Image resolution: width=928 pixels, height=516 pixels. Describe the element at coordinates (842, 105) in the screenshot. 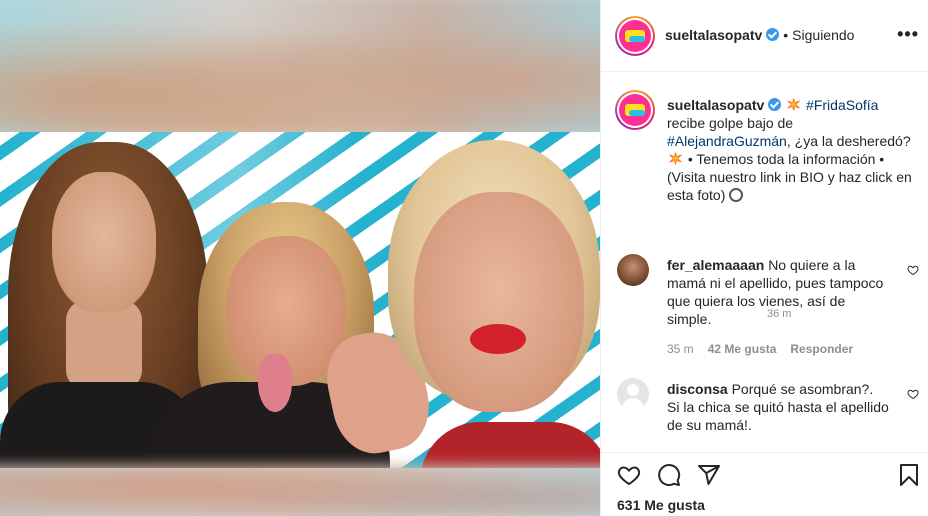

I see `hashtag-fridasofia-link: #FridaSofía` at that location.